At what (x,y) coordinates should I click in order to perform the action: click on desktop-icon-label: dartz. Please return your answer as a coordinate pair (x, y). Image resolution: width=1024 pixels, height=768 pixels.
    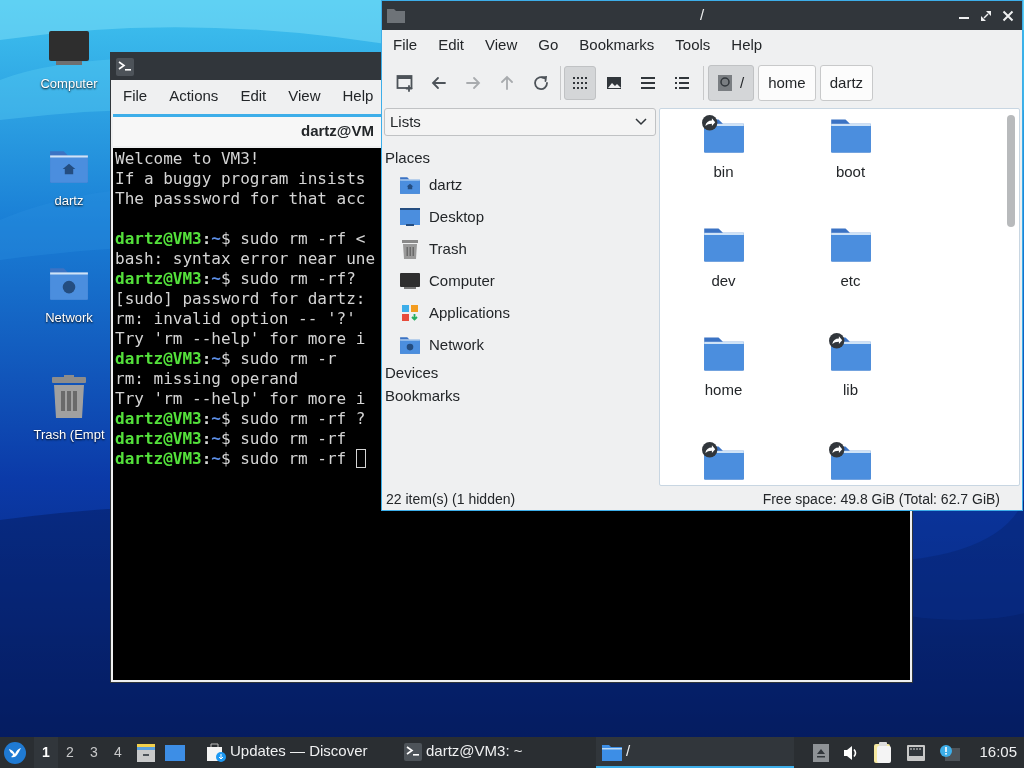
    Looking at the image, I should click on (69, 201).